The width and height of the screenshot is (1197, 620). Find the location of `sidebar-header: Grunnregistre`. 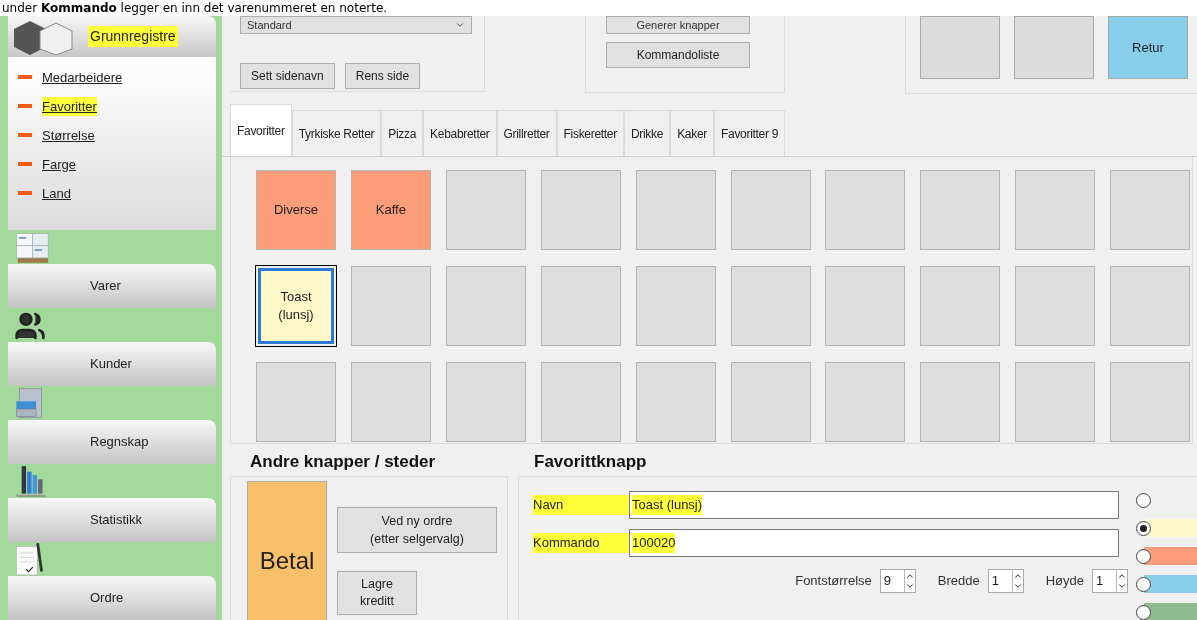

sidebar-header: Grunnregistre is located at coordinates (112, 37).